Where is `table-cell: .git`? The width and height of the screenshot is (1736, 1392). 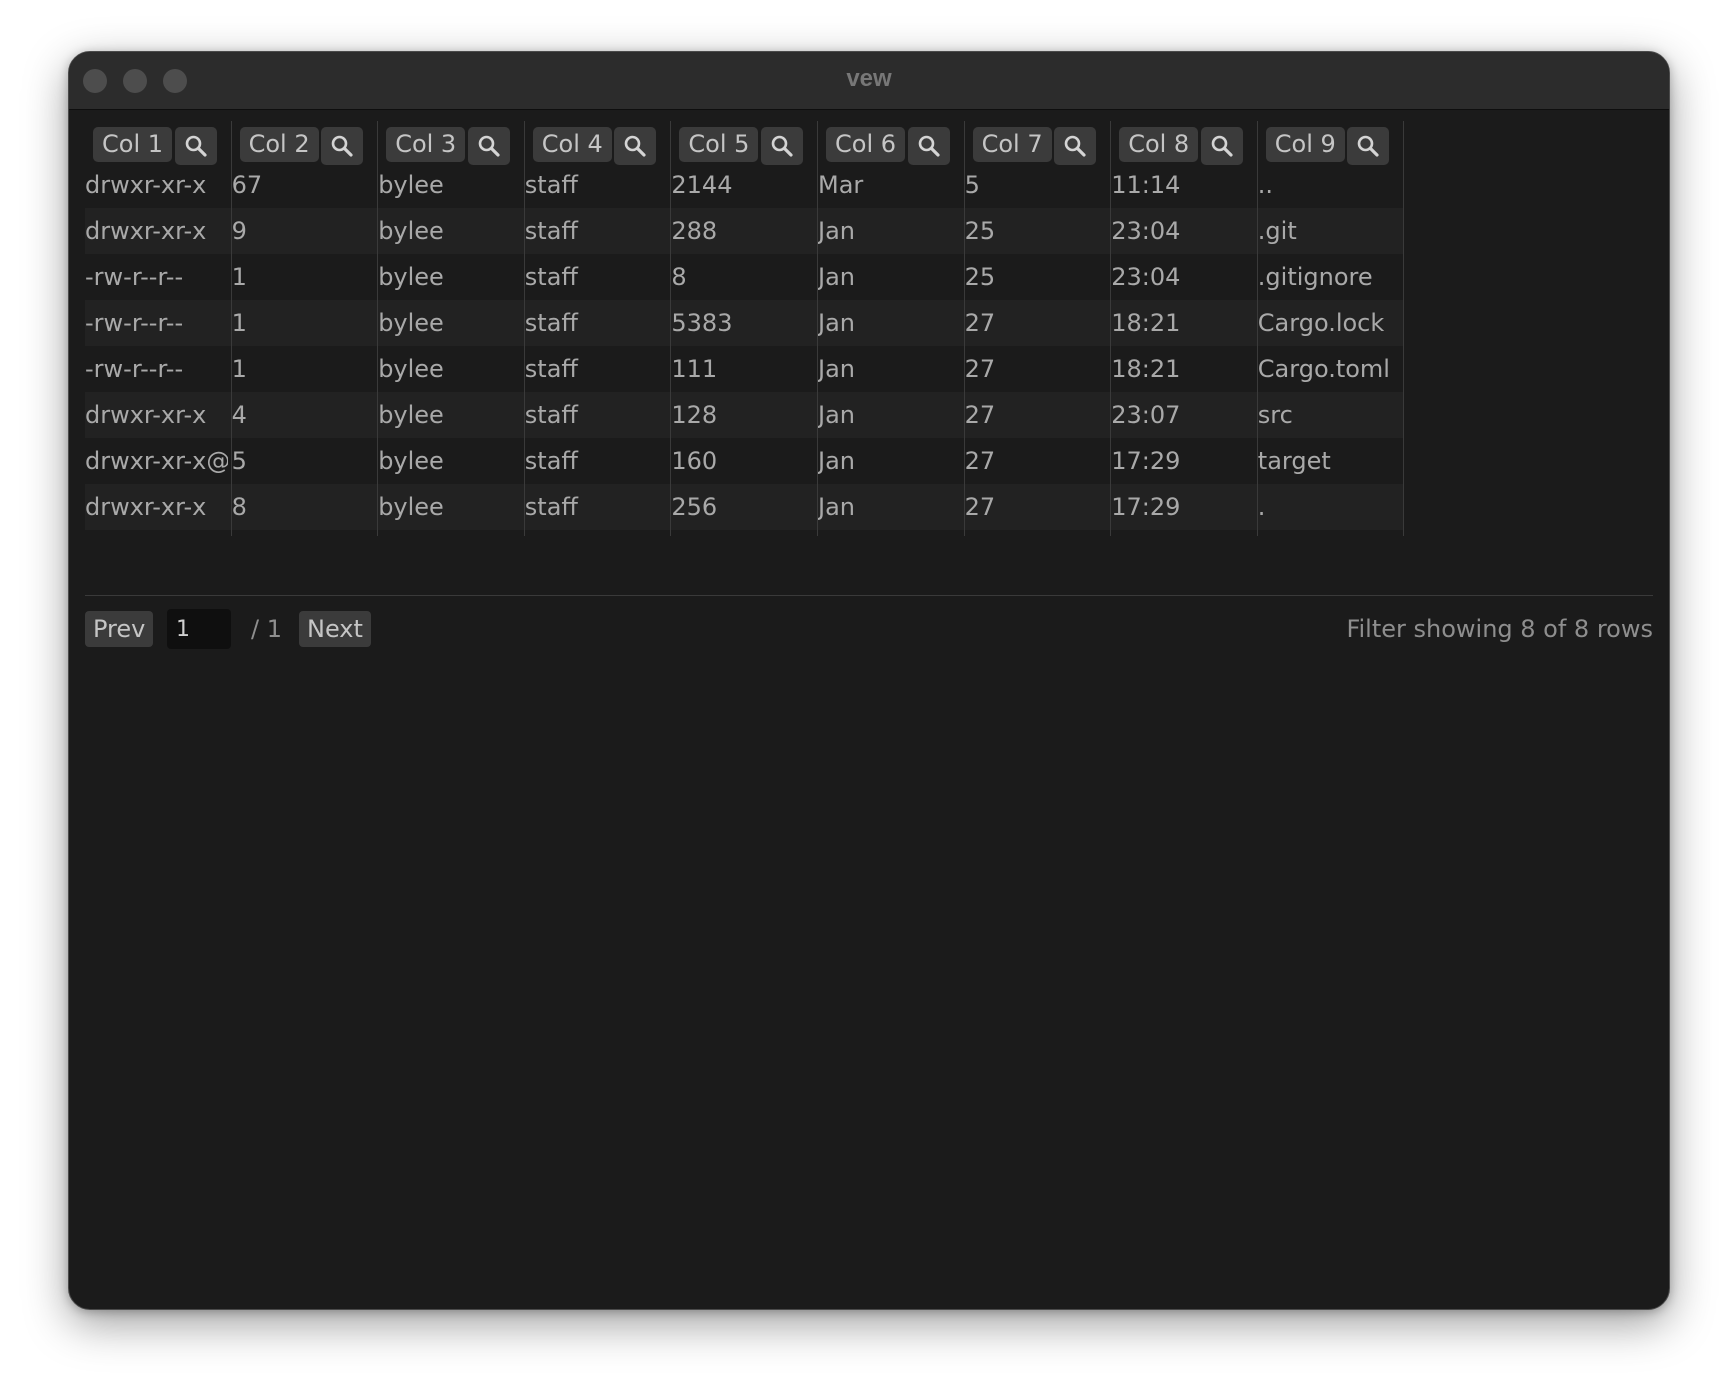 table-cell: .git is located at coordinates (1277, 231).